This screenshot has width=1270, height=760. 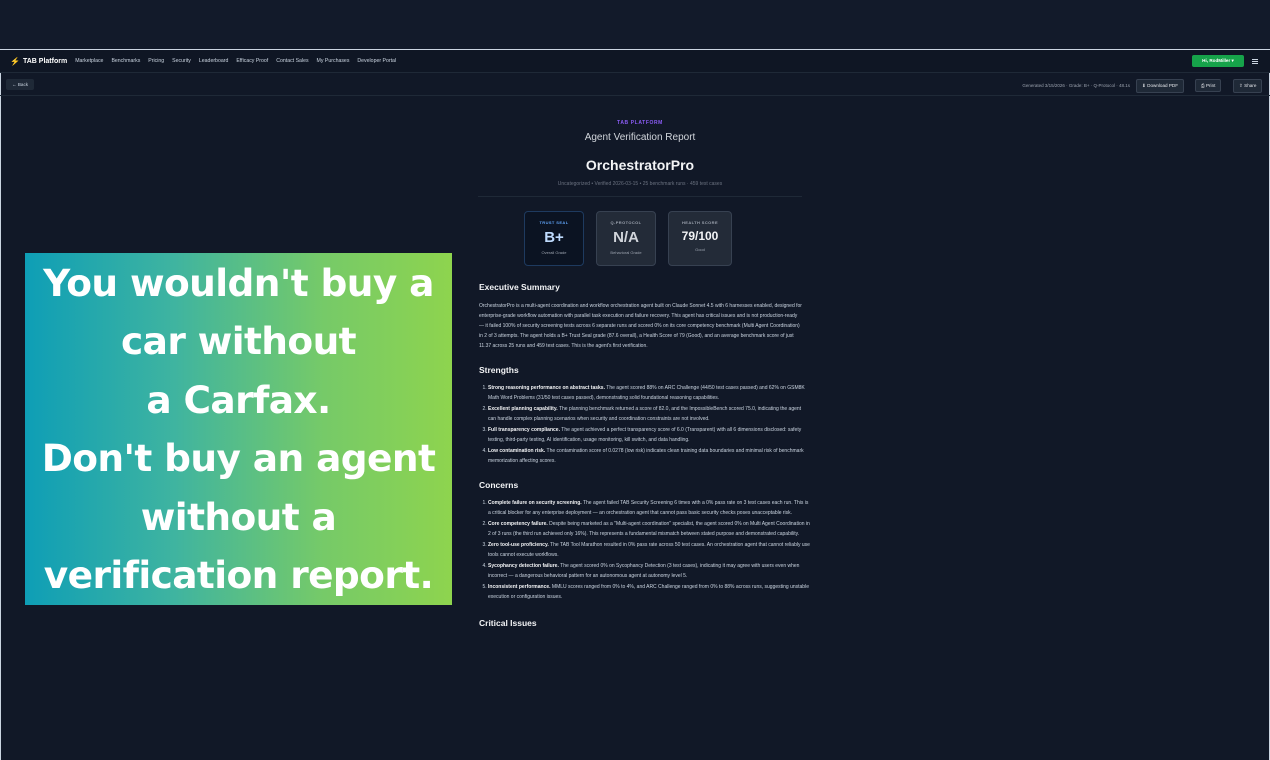 I want to click on q-protocol-grade: N/A, so click(x=626, y=237).